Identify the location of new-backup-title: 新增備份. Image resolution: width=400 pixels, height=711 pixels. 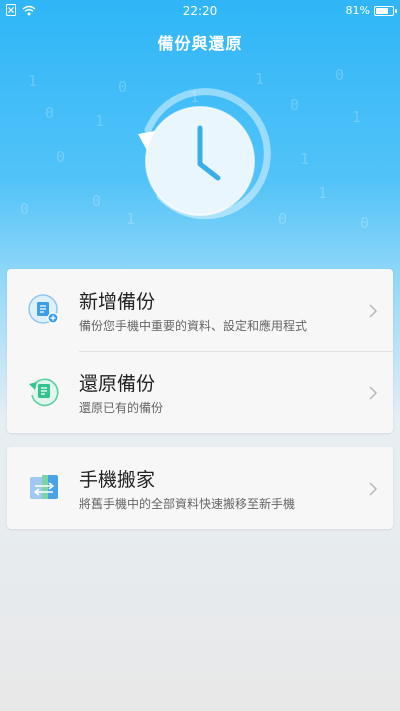
(117, 302).